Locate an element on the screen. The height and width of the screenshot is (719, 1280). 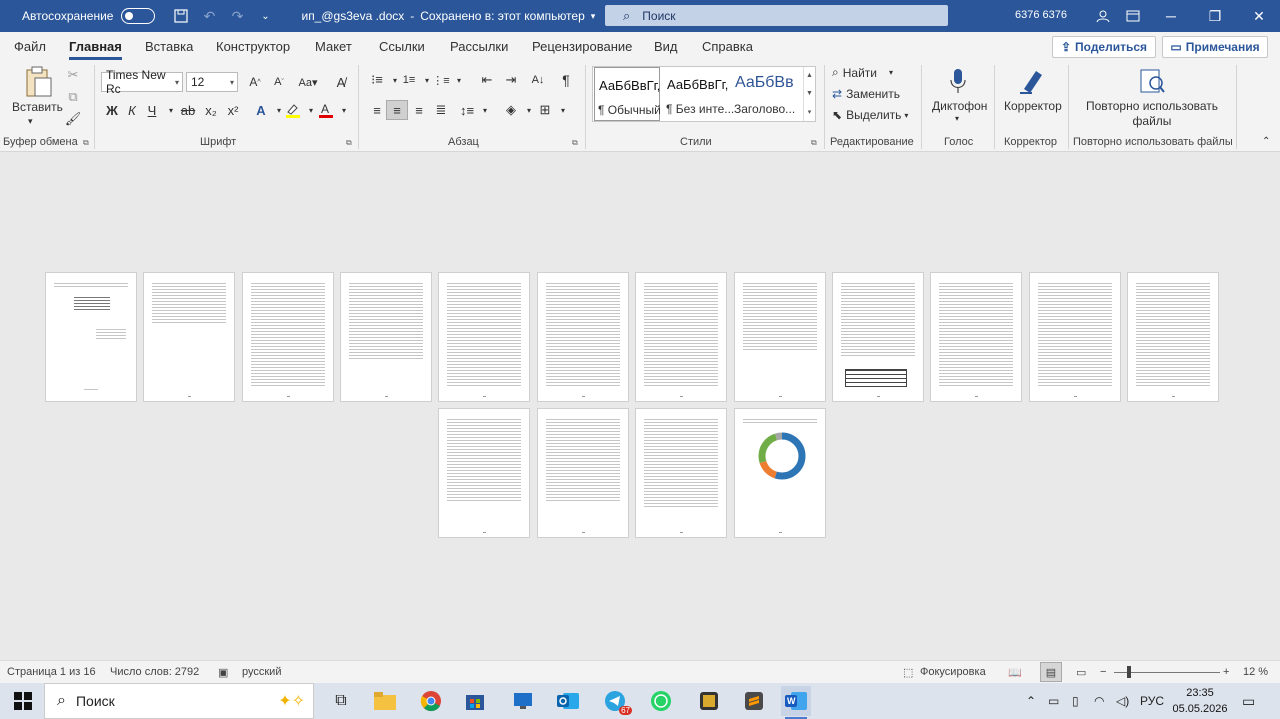
tab-home: Главная is located at coordinates (95, 49).